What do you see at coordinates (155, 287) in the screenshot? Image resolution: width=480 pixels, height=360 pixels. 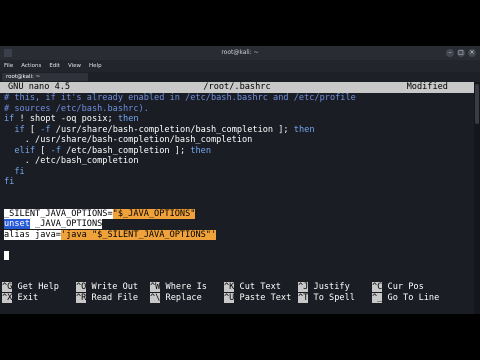 I see `shortcut-key: ^W` at bounding box center [155, 287].